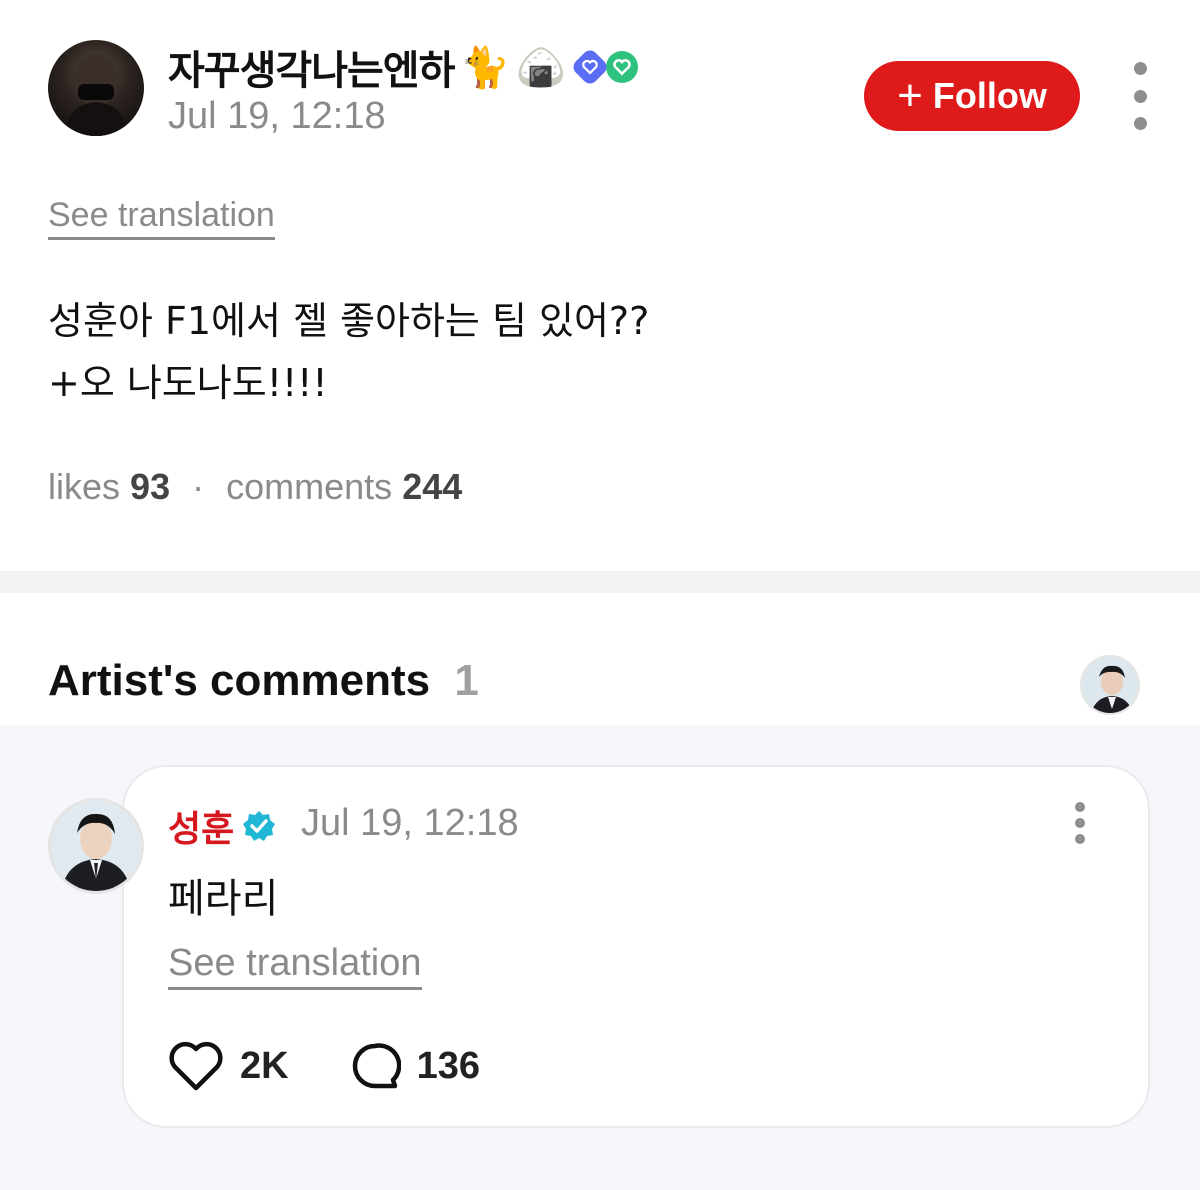  Describe the element at coordinates (311, 71) in the screenshot. I see `author-name-text: 자꾸생각나는엔하` at that location.